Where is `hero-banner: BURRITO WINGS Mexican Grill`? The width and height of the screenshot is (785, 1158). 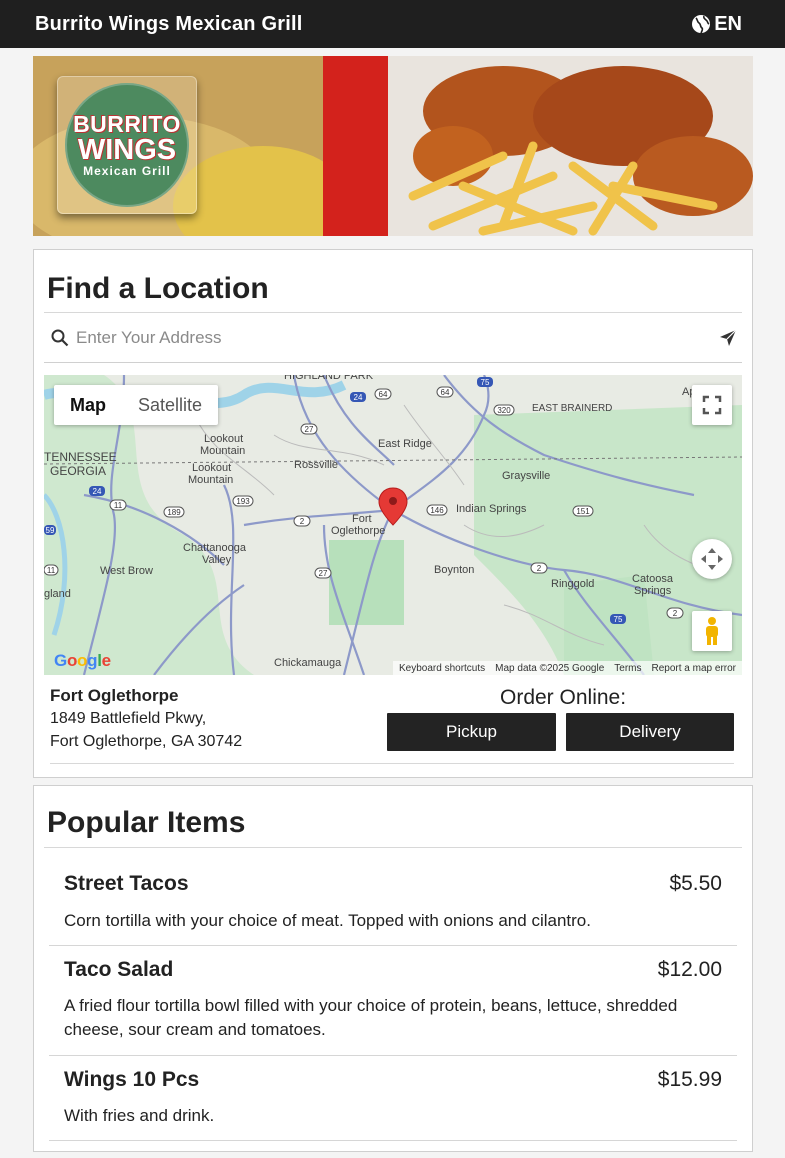 hero-banner: BURRITO WINGS Mexican Grill is located at coordinates (393, 146).